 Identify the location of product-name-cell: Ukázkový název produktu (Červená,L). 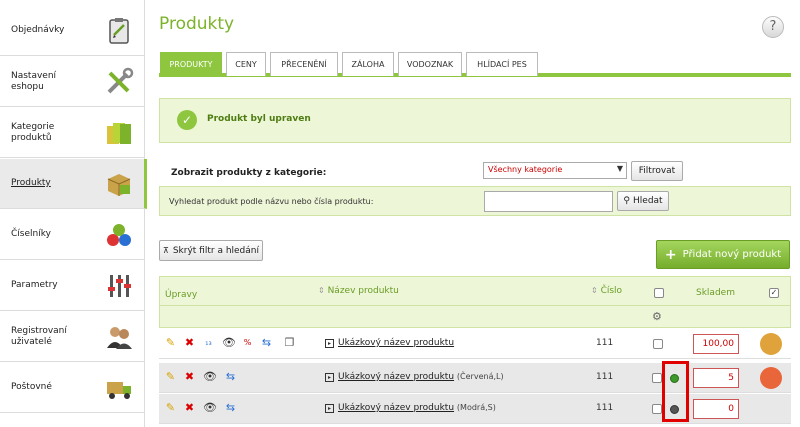
(421, 377).